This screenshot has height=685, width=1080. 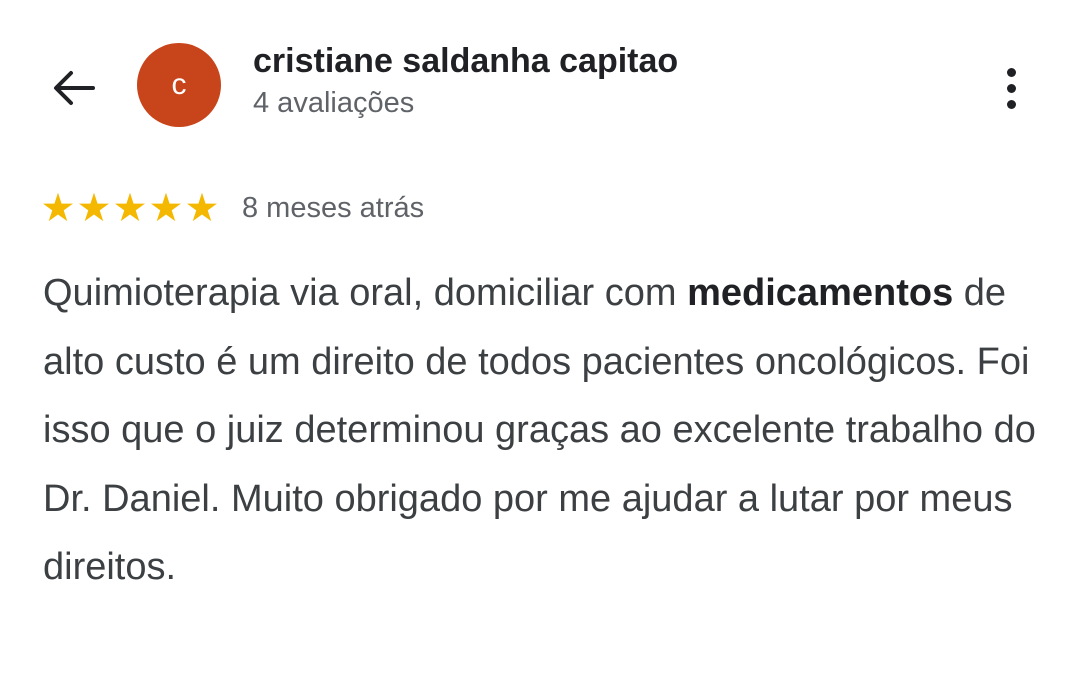 I want to click on star-rating: ★ ★ ★ ★ ★, so click(x=130, y=208).